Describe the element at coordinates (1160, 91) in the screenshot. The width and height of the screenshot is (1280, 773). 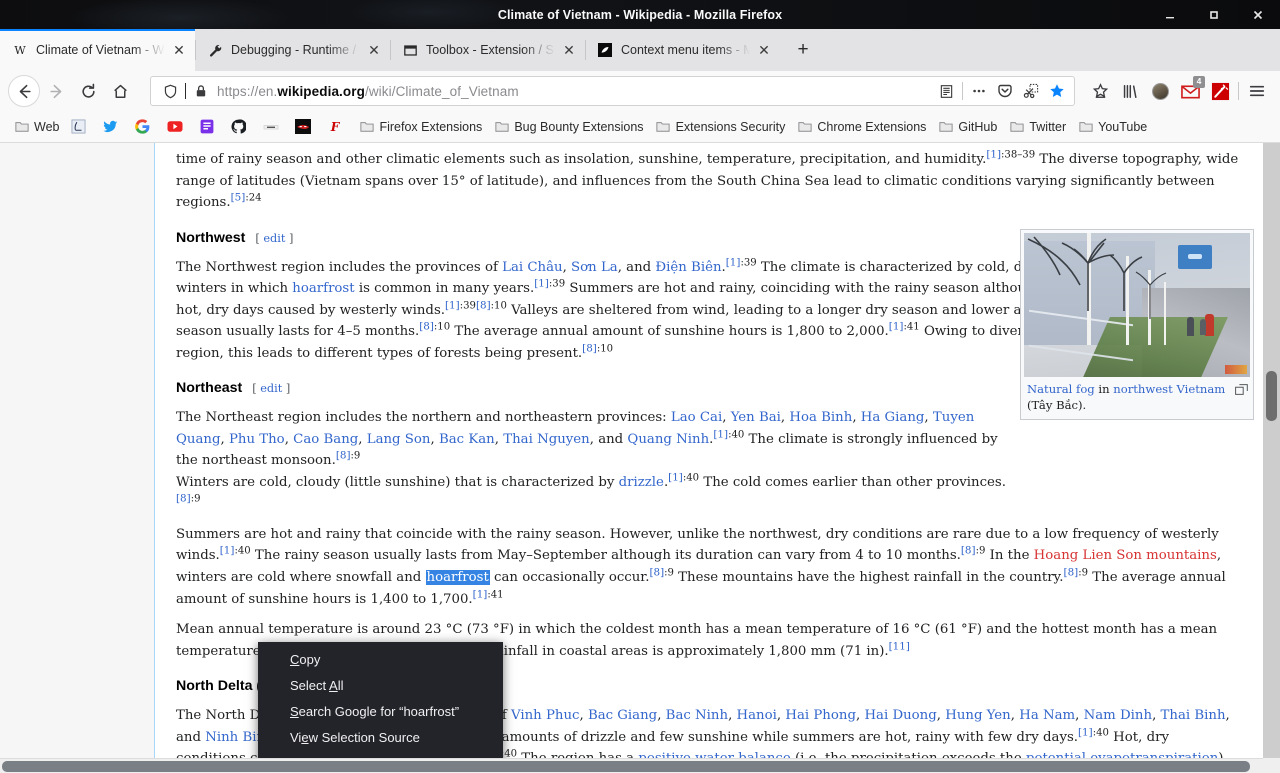
I see `account-avatar-icon` at that location.